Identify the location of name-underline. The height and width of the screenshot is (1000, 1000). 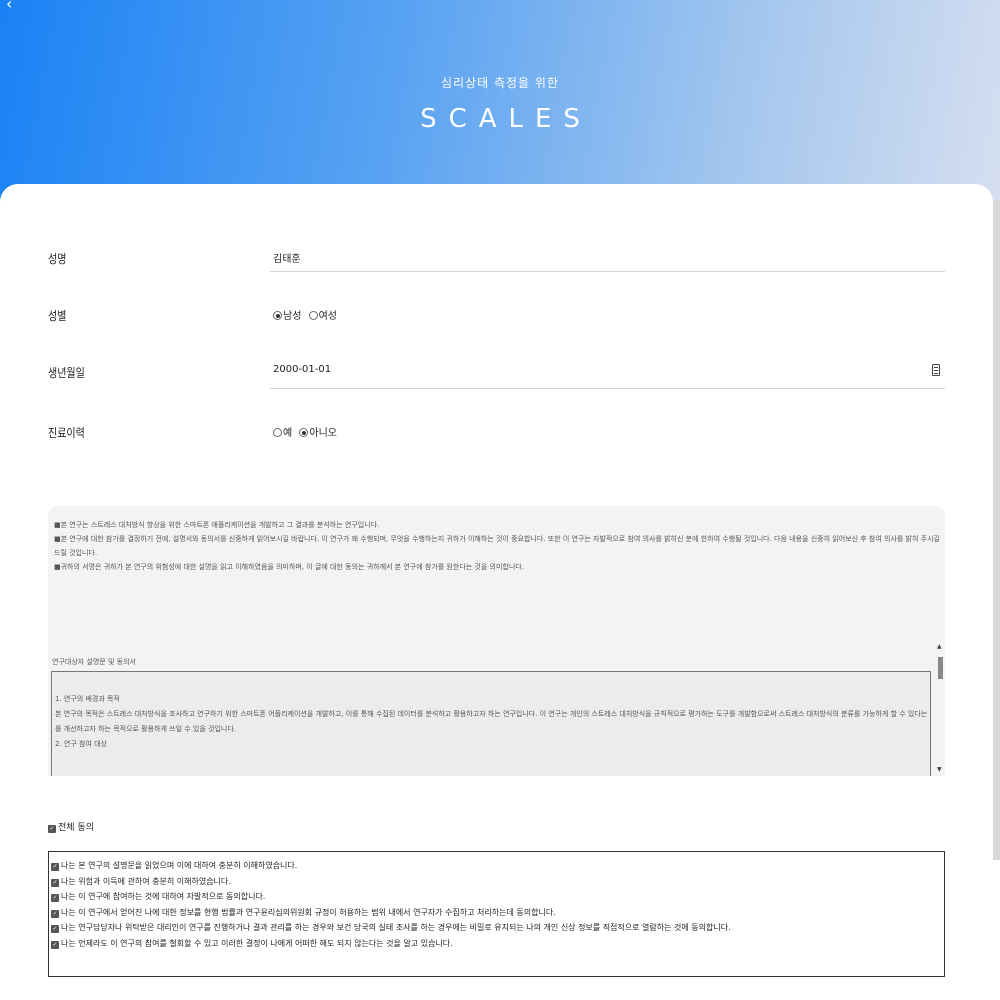
(607, 271).